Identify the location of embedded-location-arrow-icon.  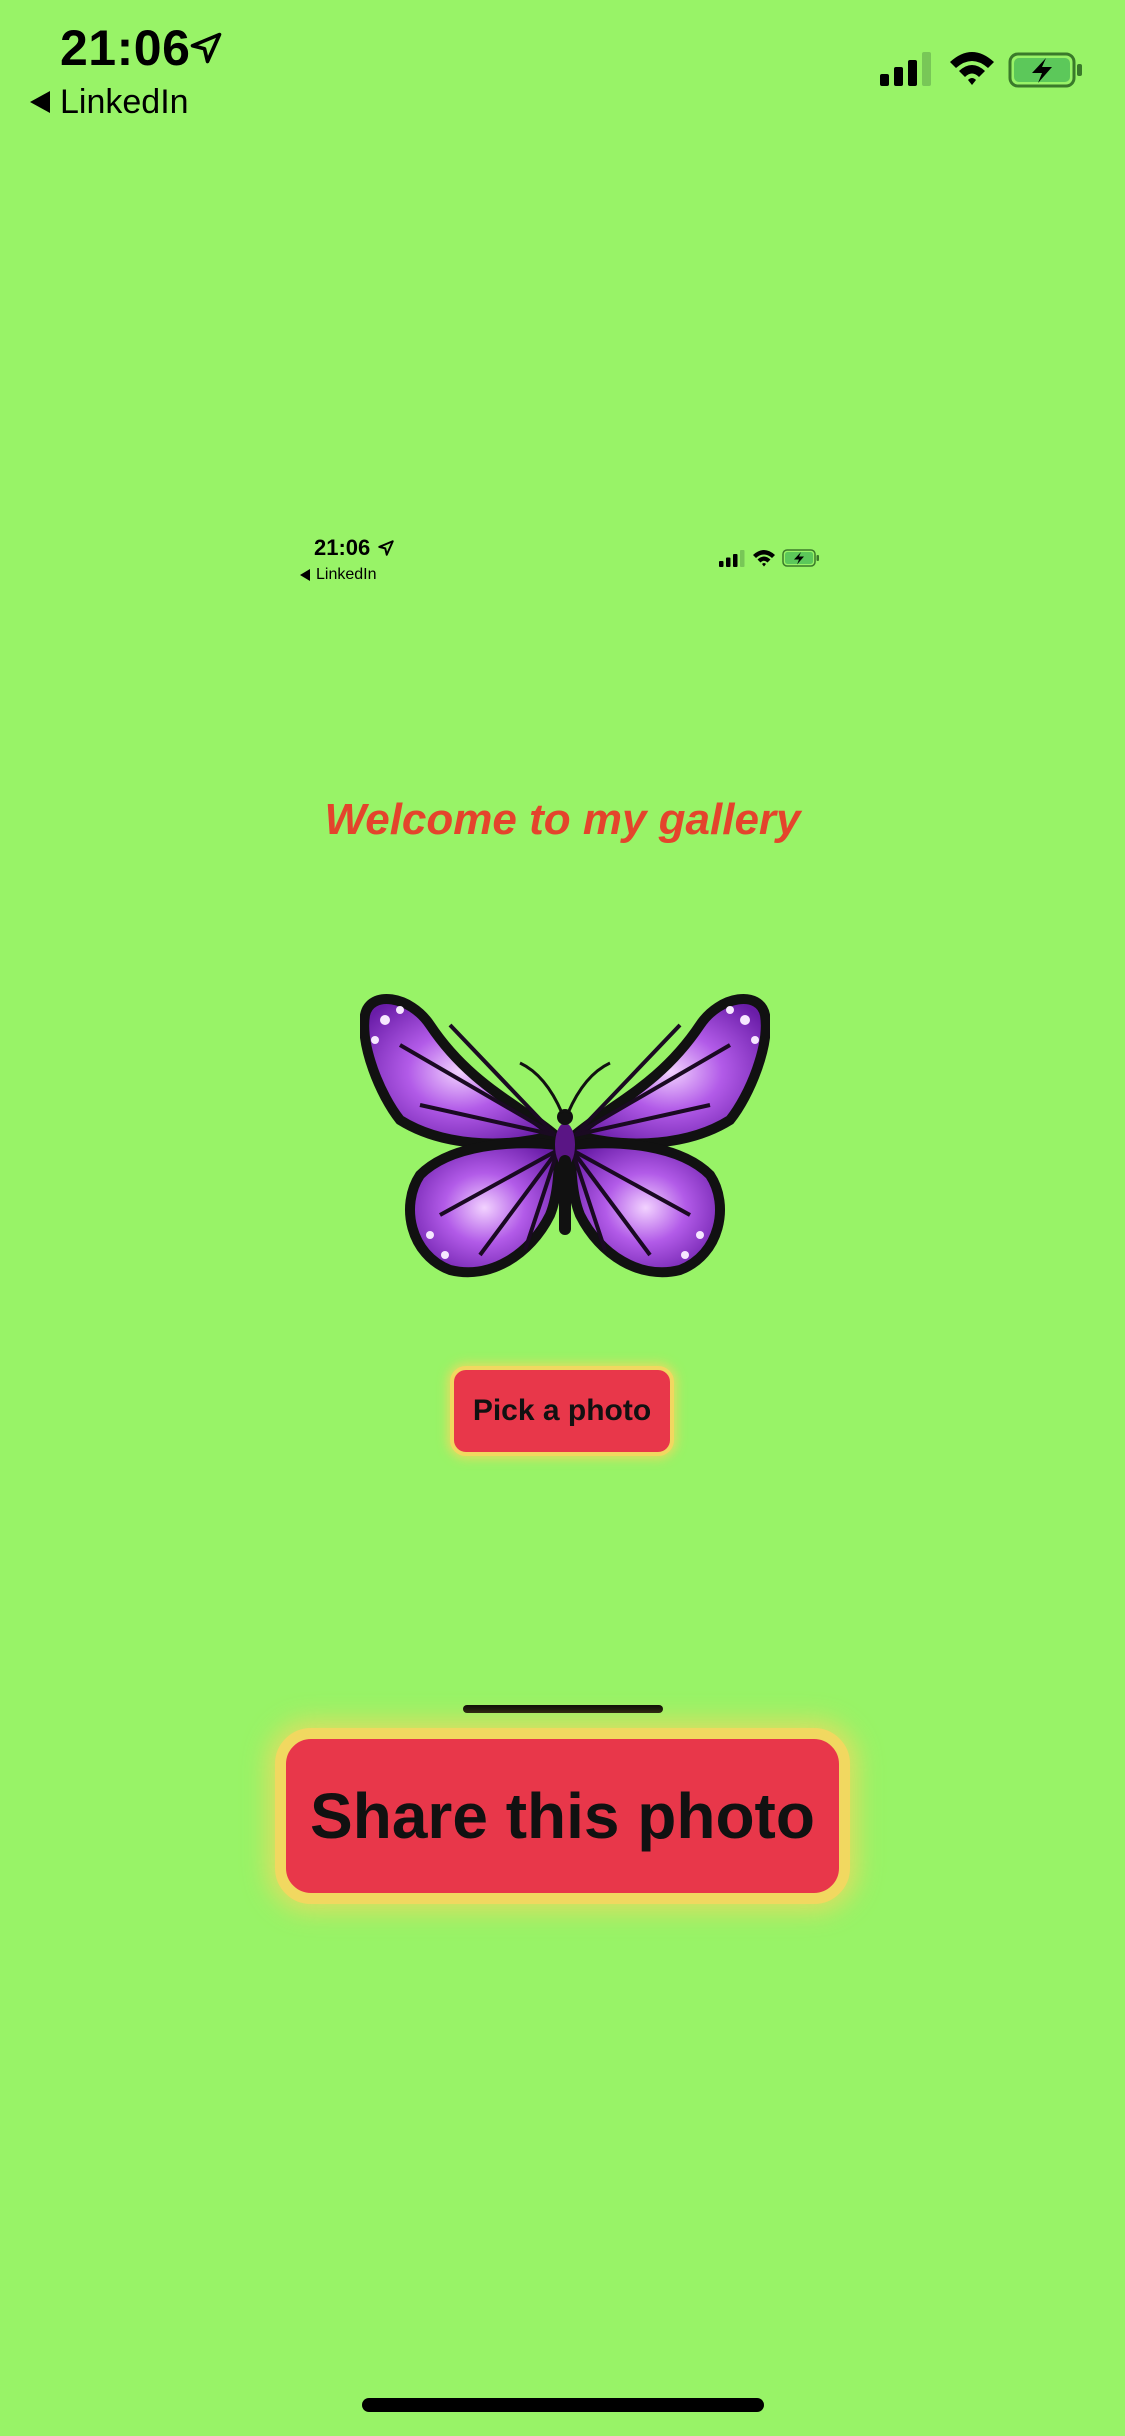
(386, 548).